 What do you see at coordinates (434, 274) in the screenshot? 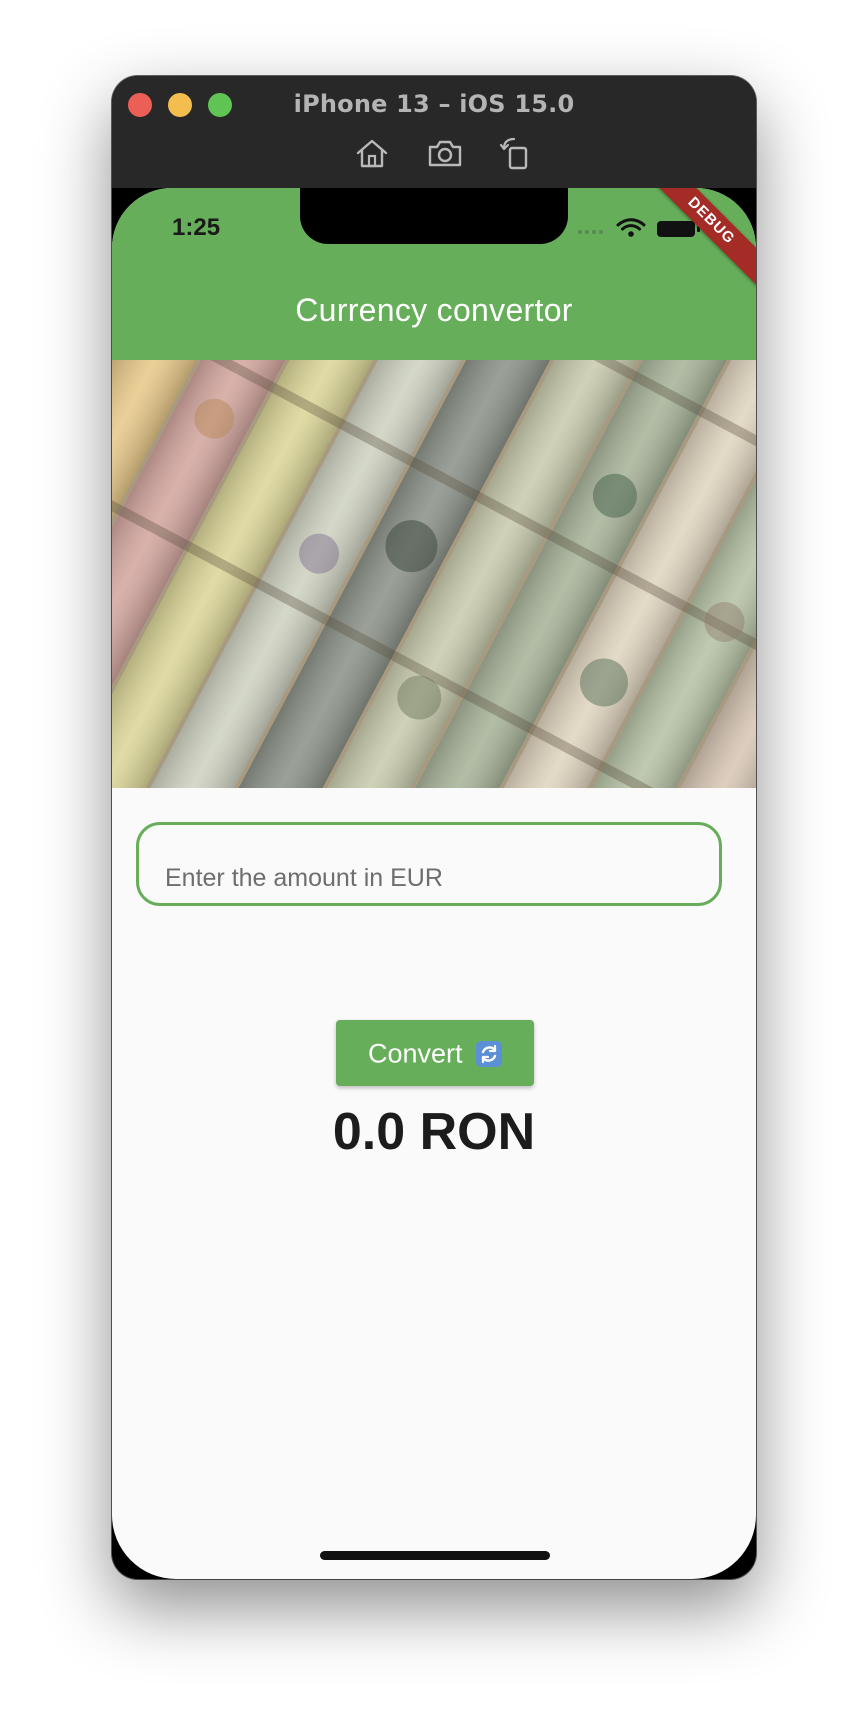
I see `app-bar: 1:25 Currency convertor` at bounding box center [434, 274].